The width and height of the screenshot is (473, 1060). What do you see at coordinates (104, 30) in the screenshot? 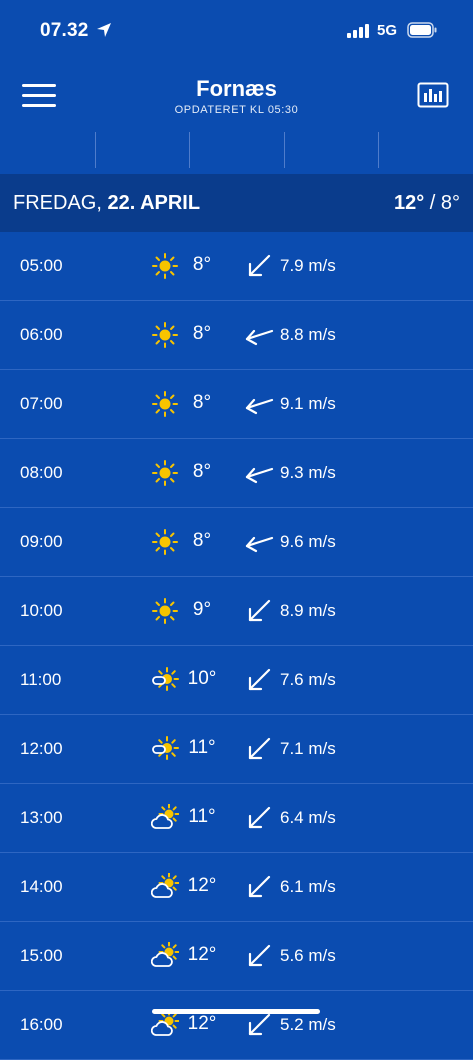
I see `location-arrow-icon` at bounding box center [104, 30].